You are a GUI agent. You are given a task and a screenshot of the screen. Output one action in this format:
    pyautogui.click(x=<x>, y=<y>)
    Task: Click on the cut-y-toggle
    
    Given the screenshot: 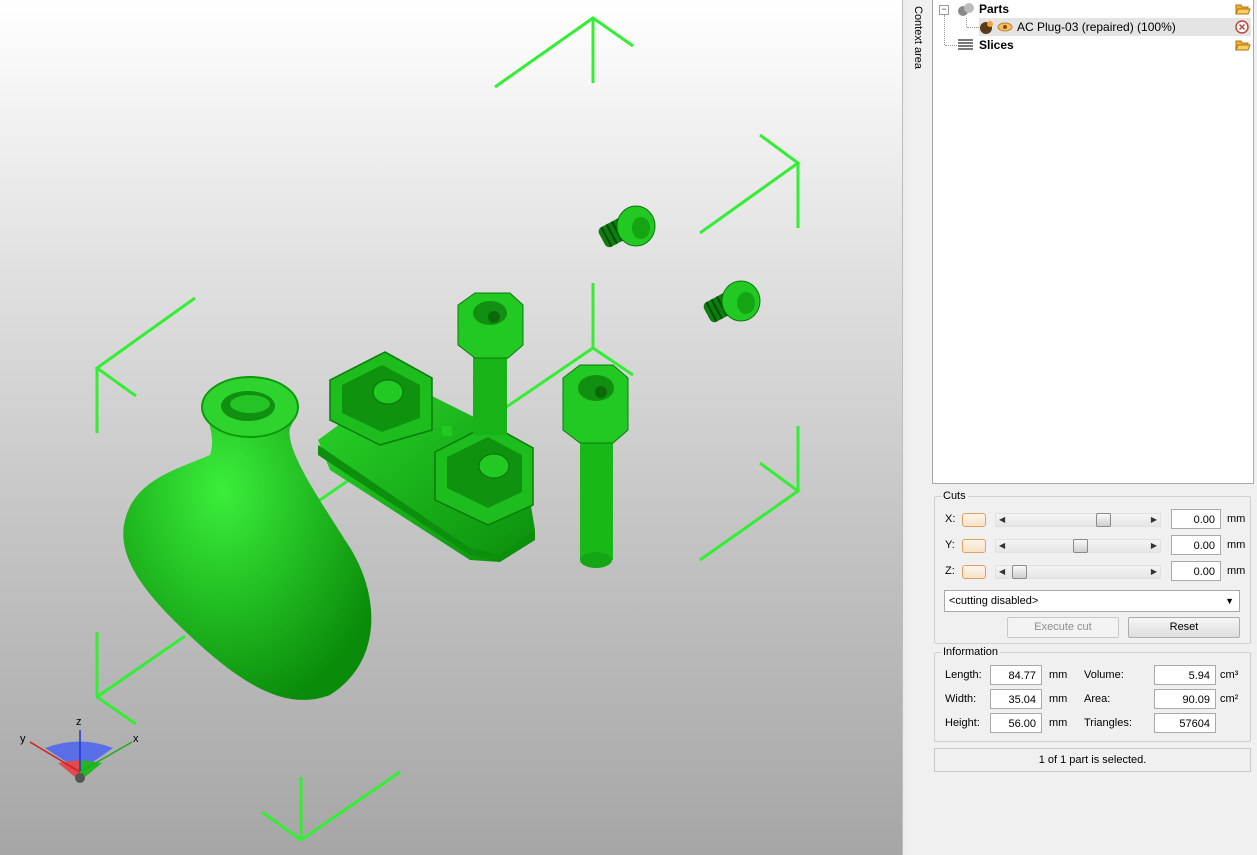 What is the action you would take?
    pyautogui.click(x=974, y=546)
    